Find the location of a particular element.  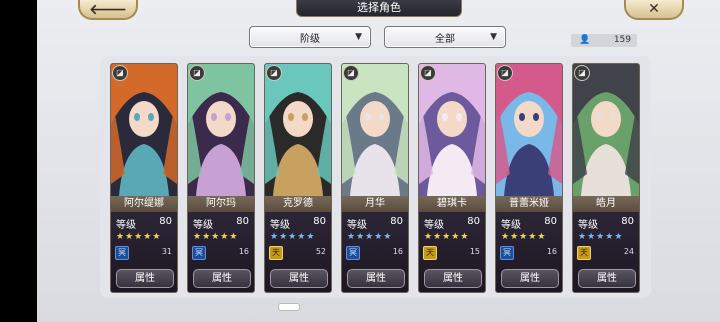

scroll-indicator is located at coordinates (289, 307).